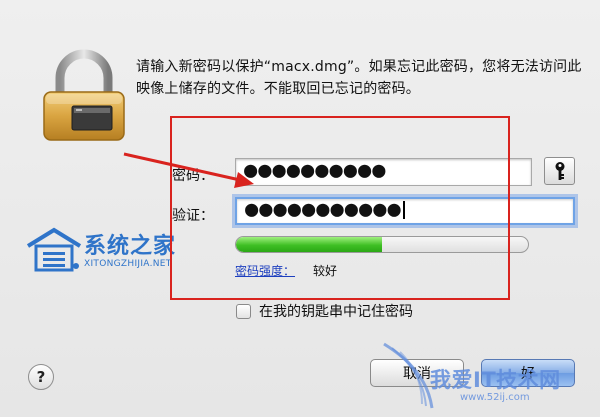 This screenshot has height=417, width=600. I want to click on password-strength-value: 较好, so click(325, 271).